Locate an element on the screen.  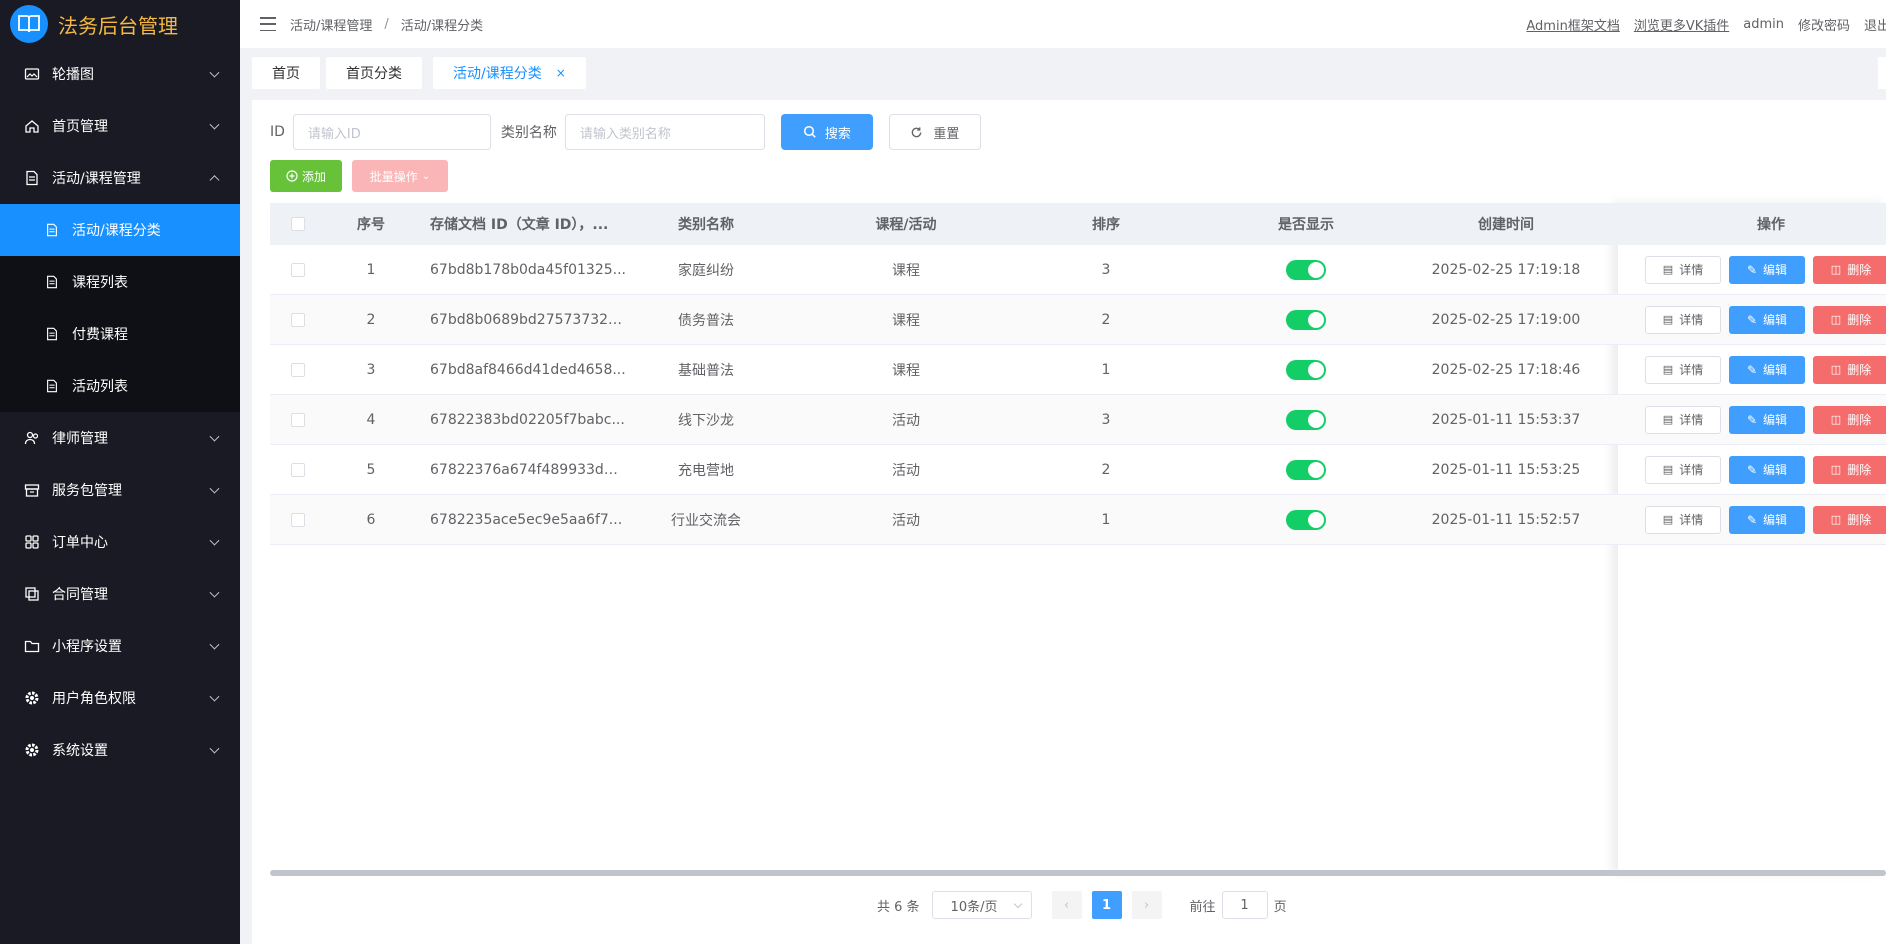
id-input: 请输入ID is located at coordinates (391, 132).